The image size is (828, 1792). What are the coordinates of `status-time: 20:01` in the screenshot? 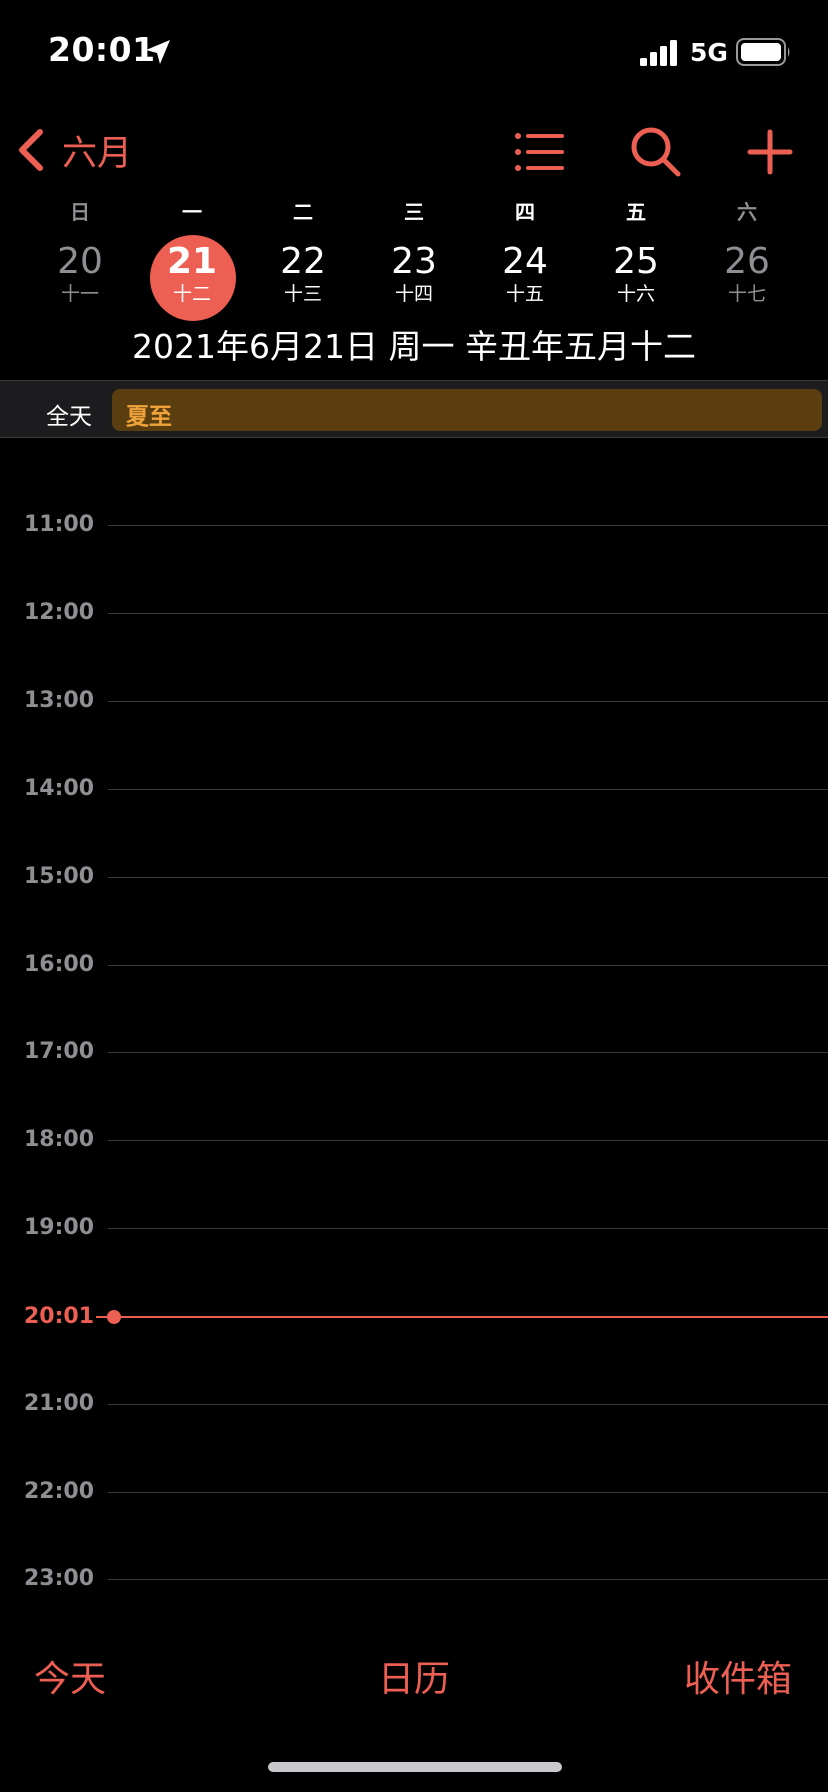 It's located at (102, 49).